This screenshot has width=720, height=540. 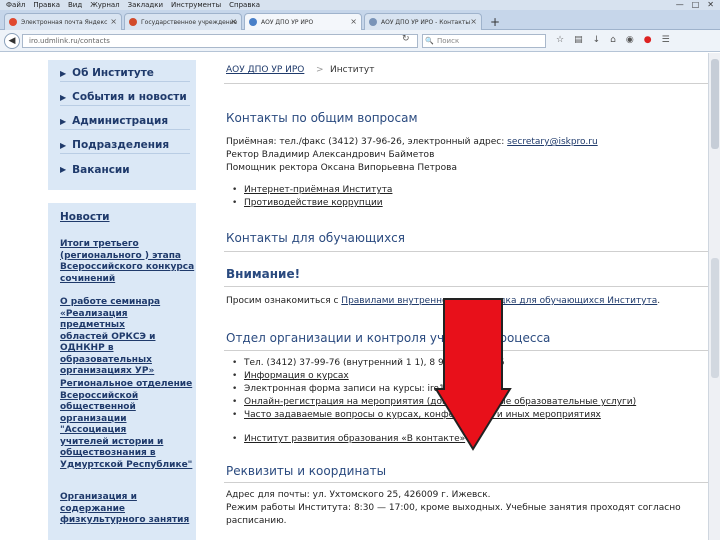 What do you see at coordinates (597, 40) in the screenshot?
I see `download-icon: ↓` at bounding box center [597, 40].